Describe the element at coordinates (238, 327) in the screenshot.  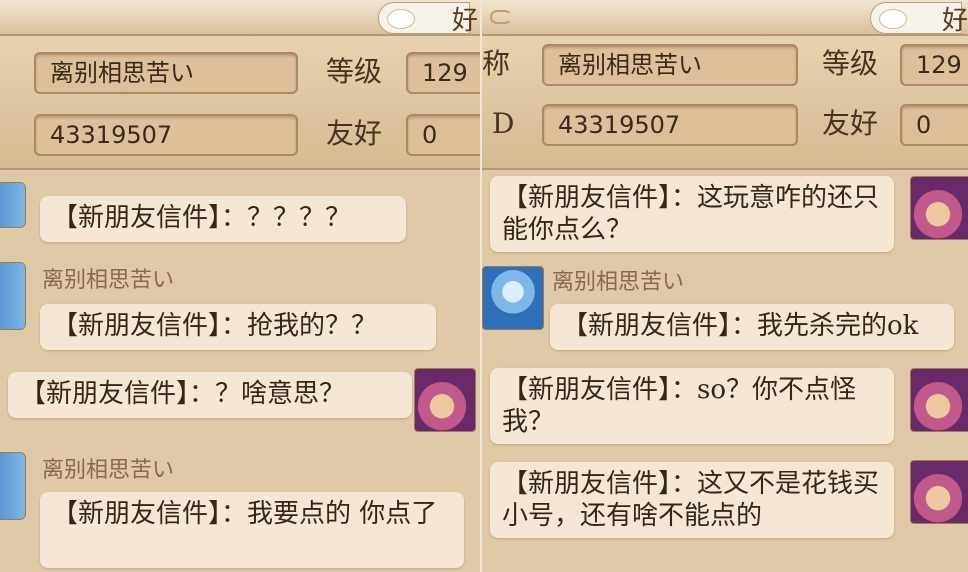
I see `message-bubble: 【新朋友信件】：抢我的？？` at that location.